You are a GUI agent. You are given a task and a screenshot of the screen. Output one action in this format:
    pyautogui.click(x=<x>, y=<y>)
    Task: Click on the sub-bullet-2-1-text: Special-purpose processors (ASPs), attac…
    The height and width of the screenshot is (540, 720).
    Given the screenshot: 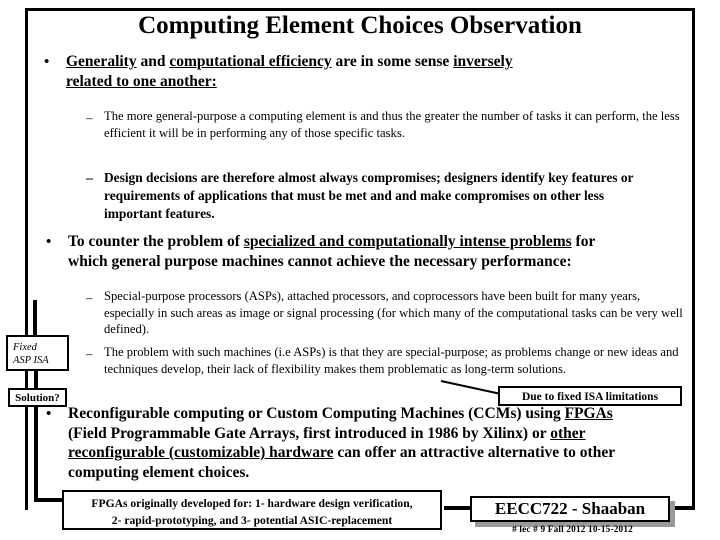 What is the action you would take?
    pyautogui.click(x=393, y=312)
    